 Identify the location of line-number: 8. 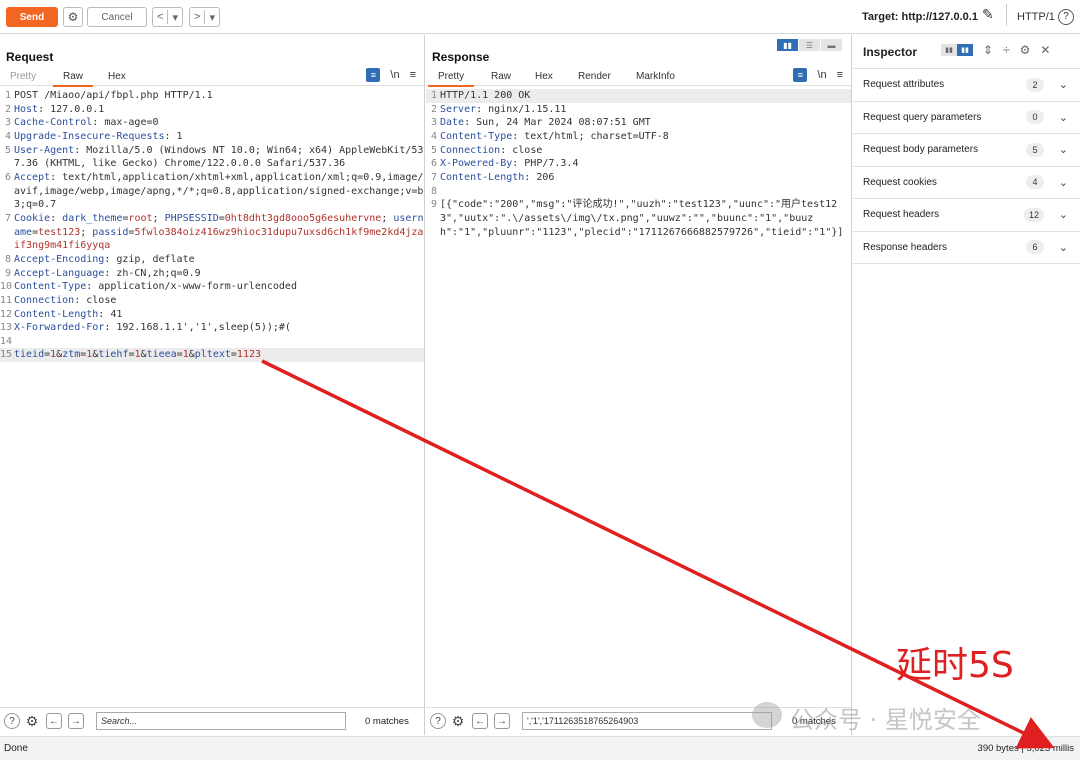
(7, 259).